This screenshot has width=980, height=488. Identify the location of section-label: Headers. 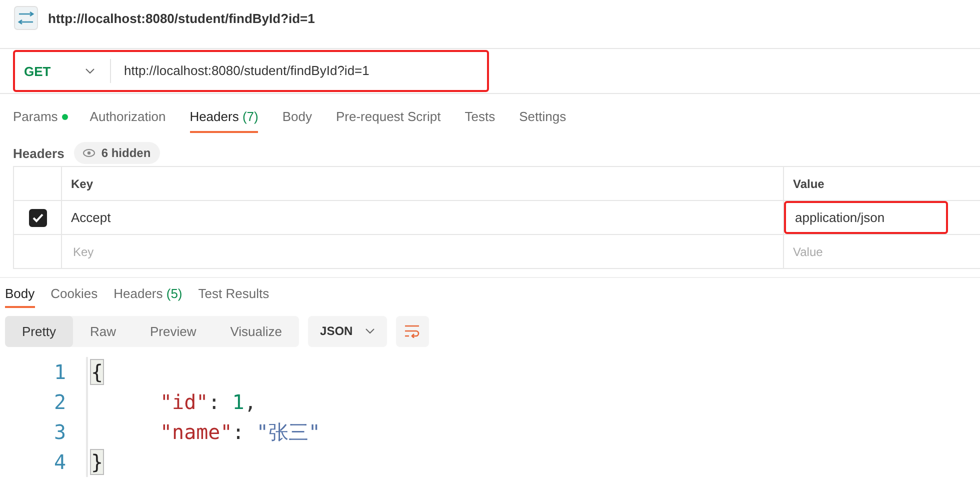
(38, 153).